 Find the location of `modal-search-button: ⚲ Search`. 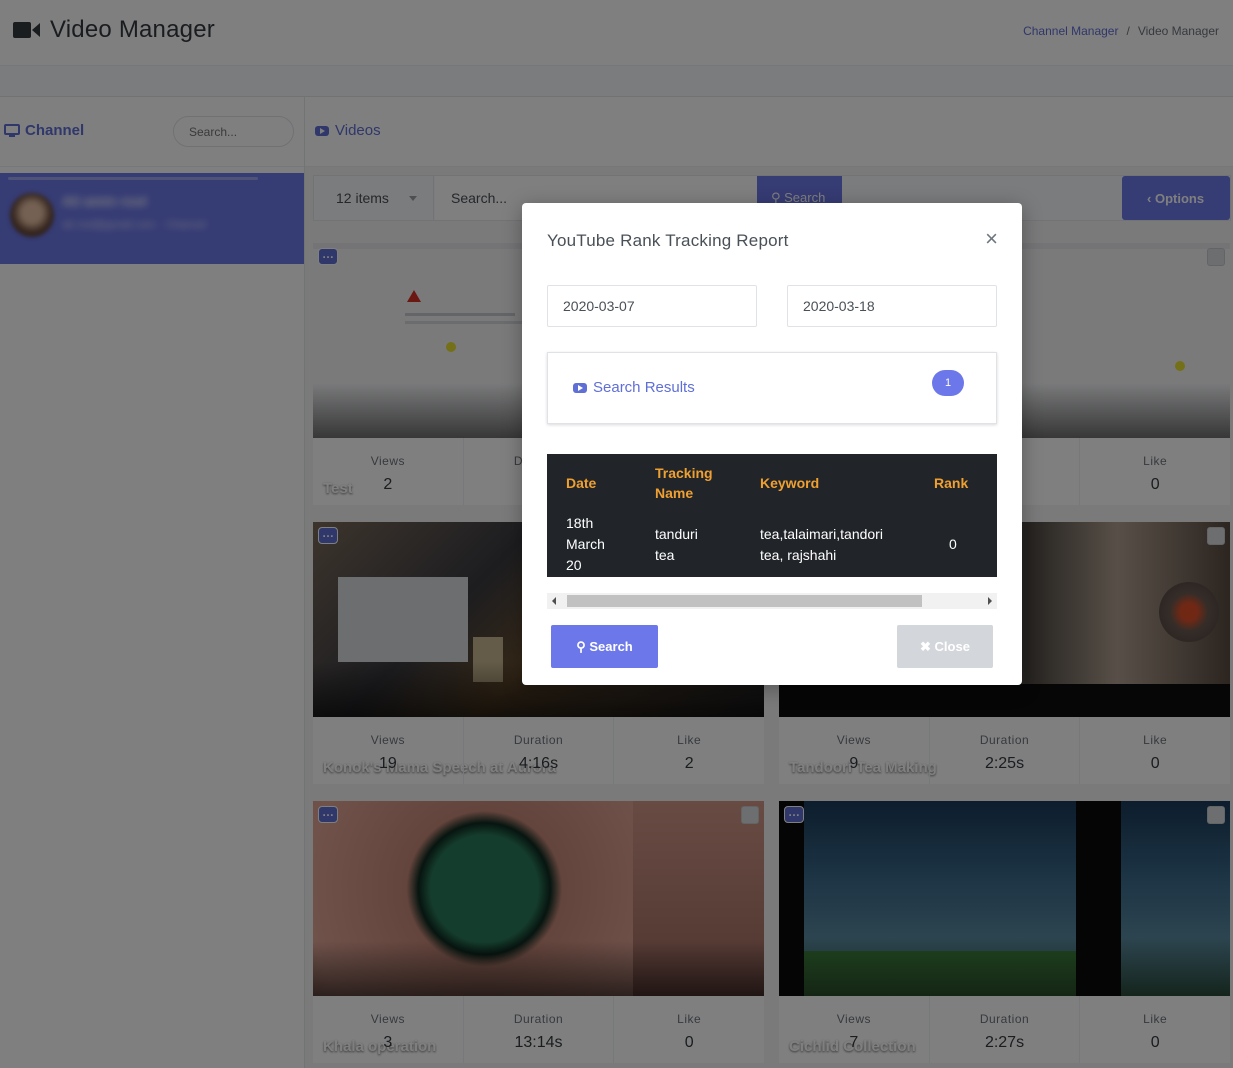

modal-search-button: ⚲ Search is located at coordinates (604, 646).